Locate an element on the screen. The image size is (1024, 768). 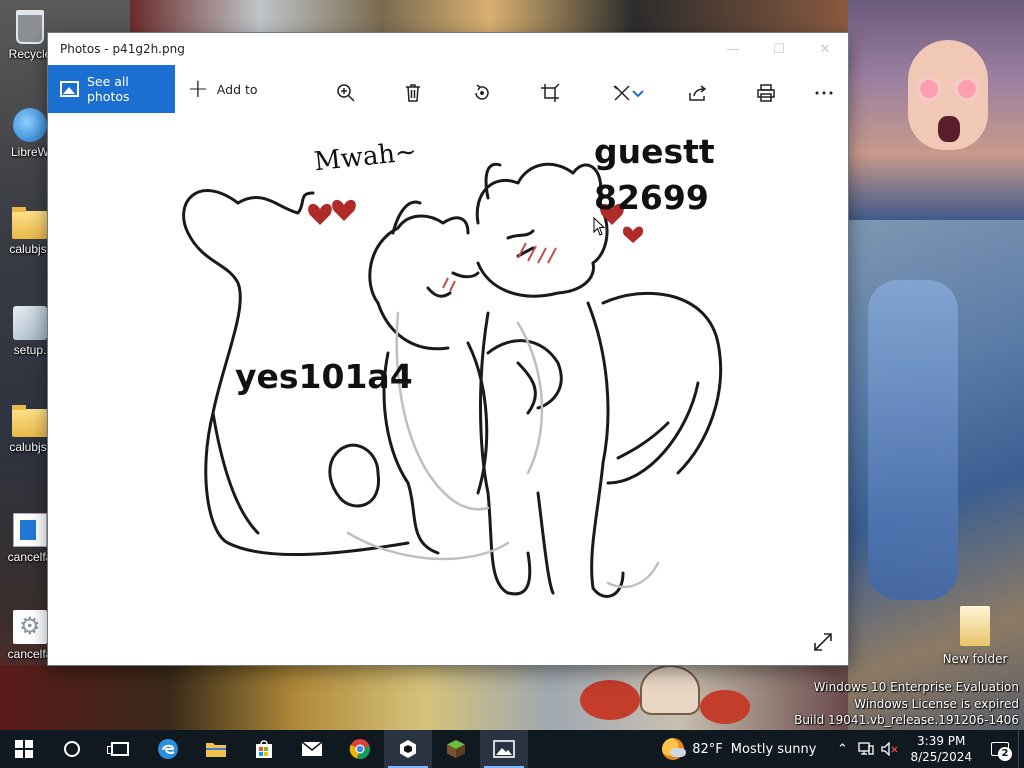
fullscreen-expand-icon is located at coordinates (823, 642).